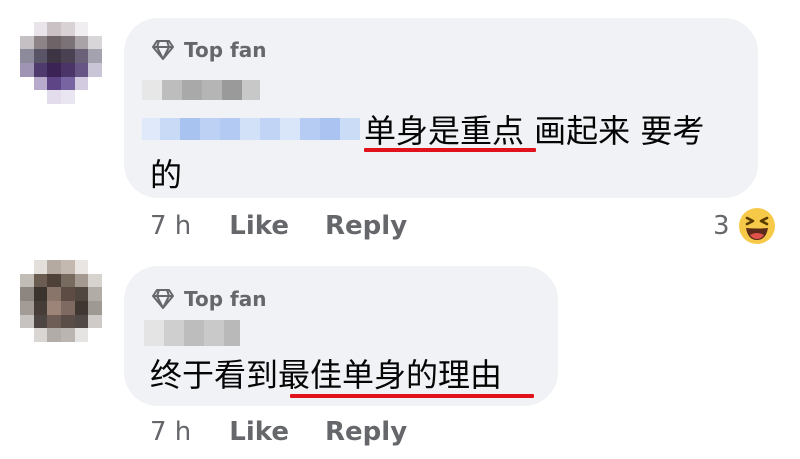 Image resolution: width=800 pixels, height=459 pixels. What do you see at coordinates (721, 226) in the screenshot?
I see `reaction-count: 3` at bounding box center [721, 226].